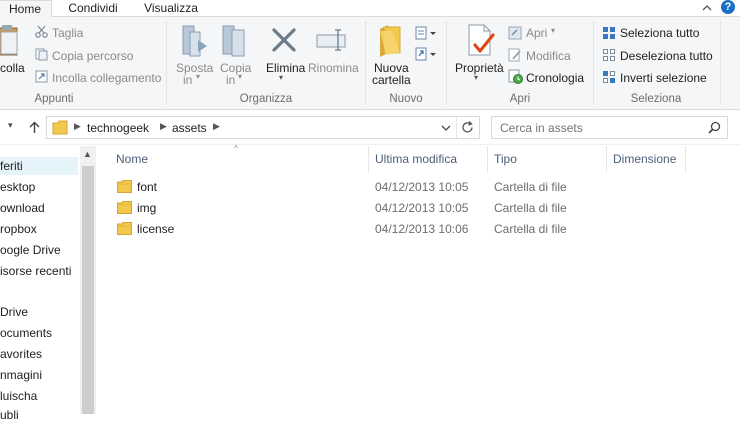 The image size is (740, 422). Describe the element at coordinates (188, 80) in the screenshot. I see `move-to-label-2: in` at that location.